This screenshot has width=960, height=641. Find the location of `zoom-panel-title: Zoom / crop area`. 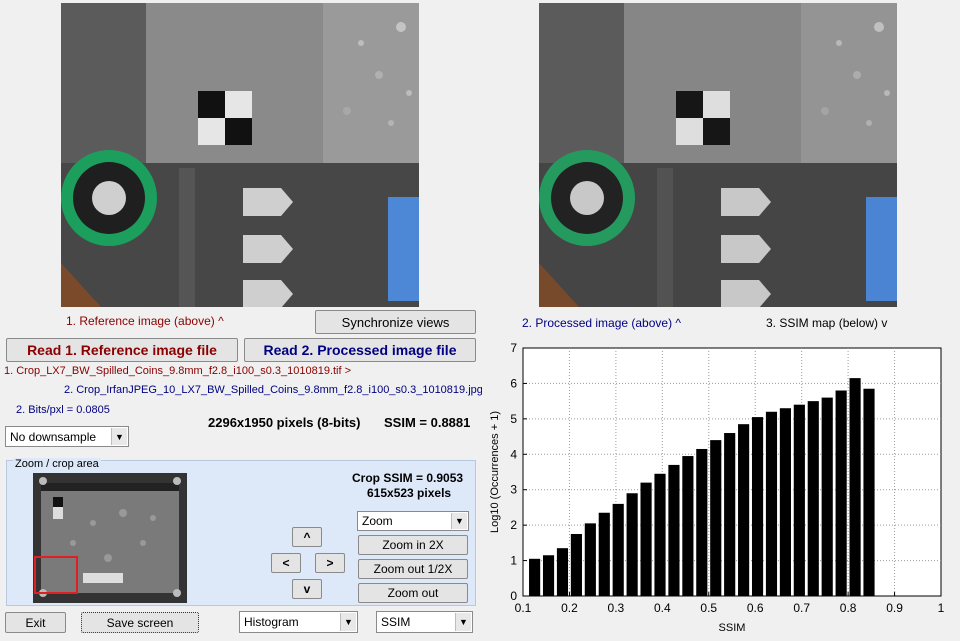

zoom-panel-title: Zoom / crop area is located at coordinates (57, 464).